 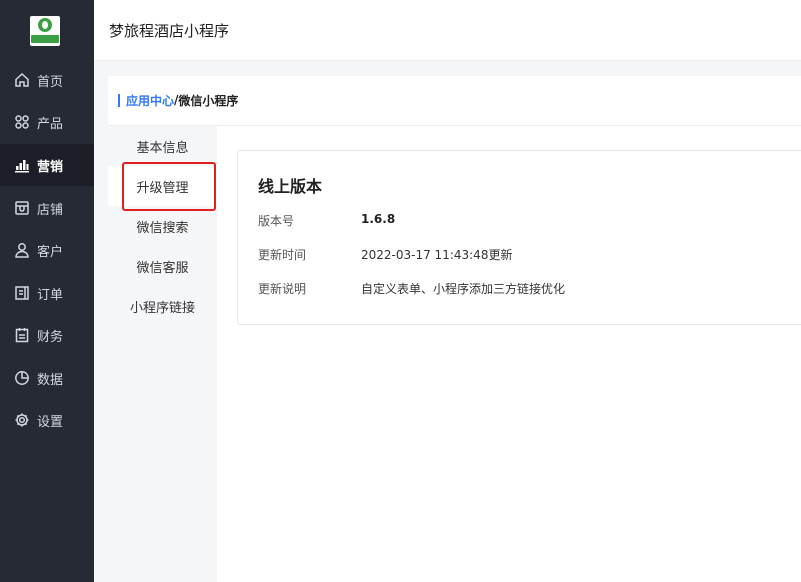 What do you see at coordinates (162, 146) in the screenshot?
I see `subnav-item-basic-info: 基本信息` at bounding box center [162, 146].